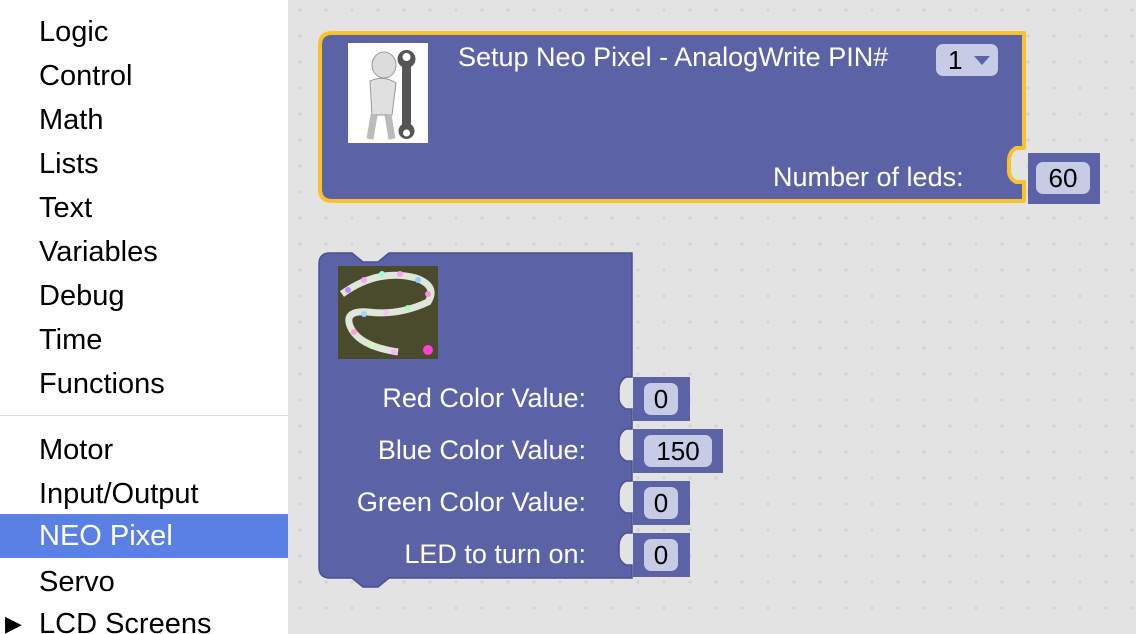 The image size is (1136, 634). I want to click on toolbox-separator, so click(144, 415).